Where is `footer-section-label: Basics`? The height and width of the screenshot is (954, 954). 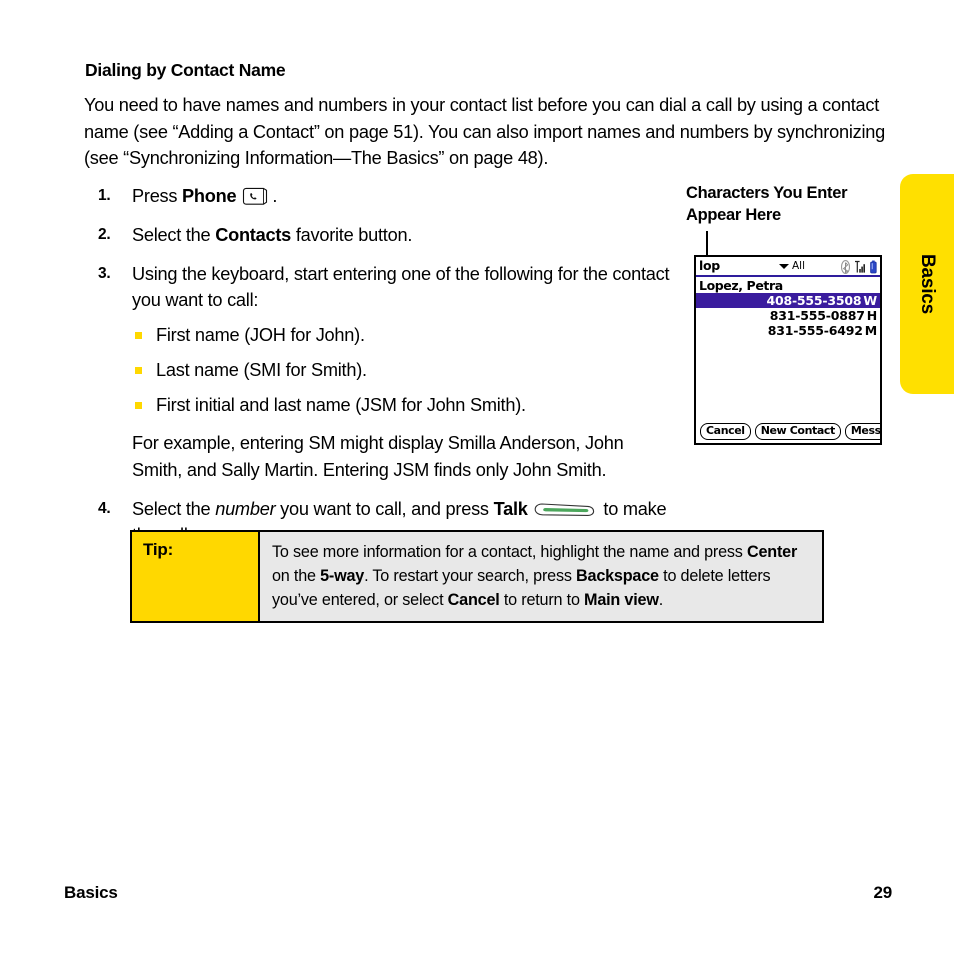 footer-section-label: Basics is located at coordinates (91, 892).